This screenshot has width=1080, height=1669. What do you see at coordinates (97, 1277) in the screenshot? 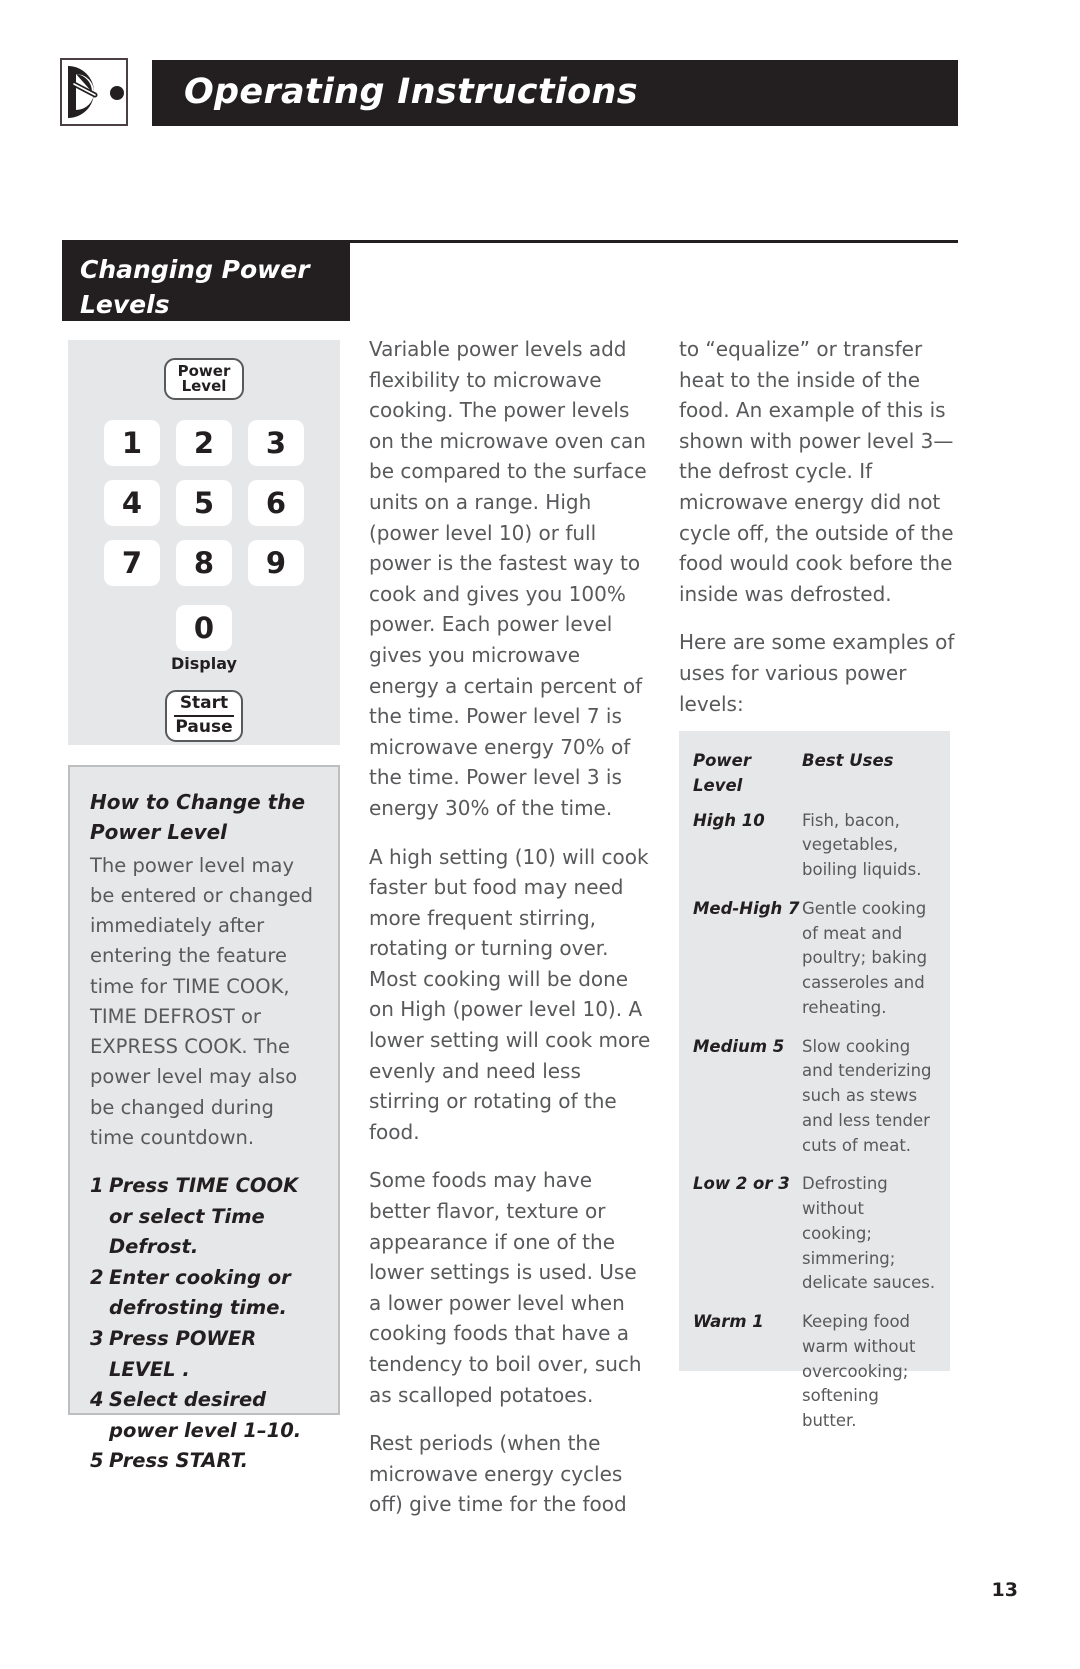
I see `step-number: 2` at bounding box center [97, 1277].